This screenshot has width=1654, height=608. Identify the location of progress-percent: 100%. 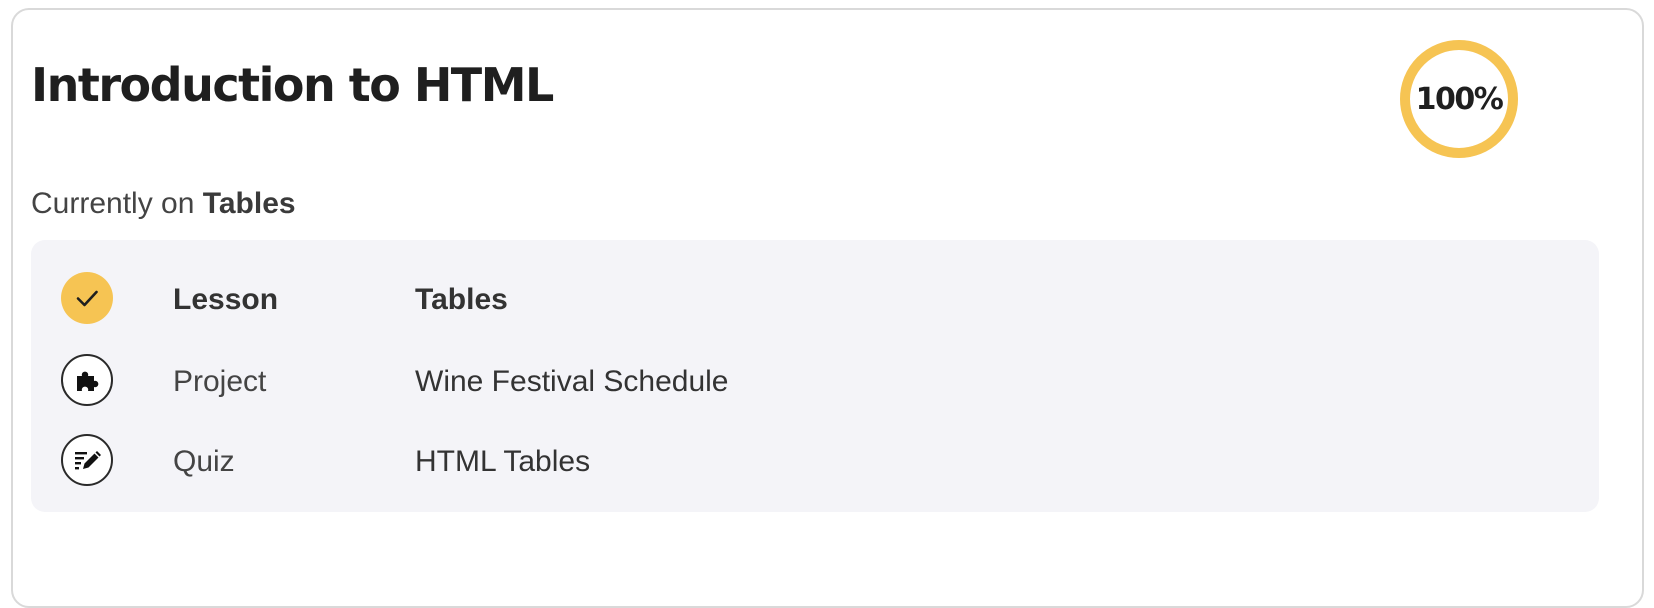
(1459, 99).